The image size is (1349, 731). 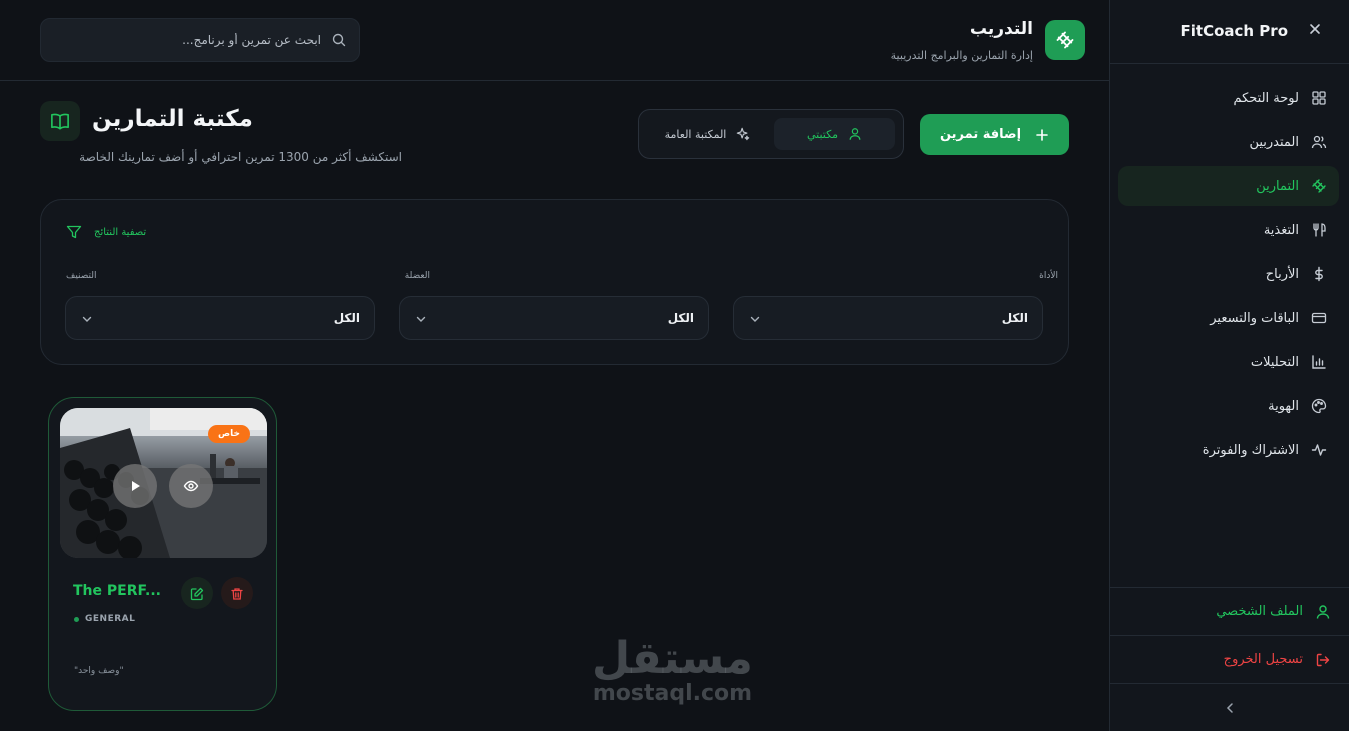 What do you see at coordinates (81, 276) in the screenshot?
I see `filter-label-category: التصنيف` at bounding box center [81, 276].